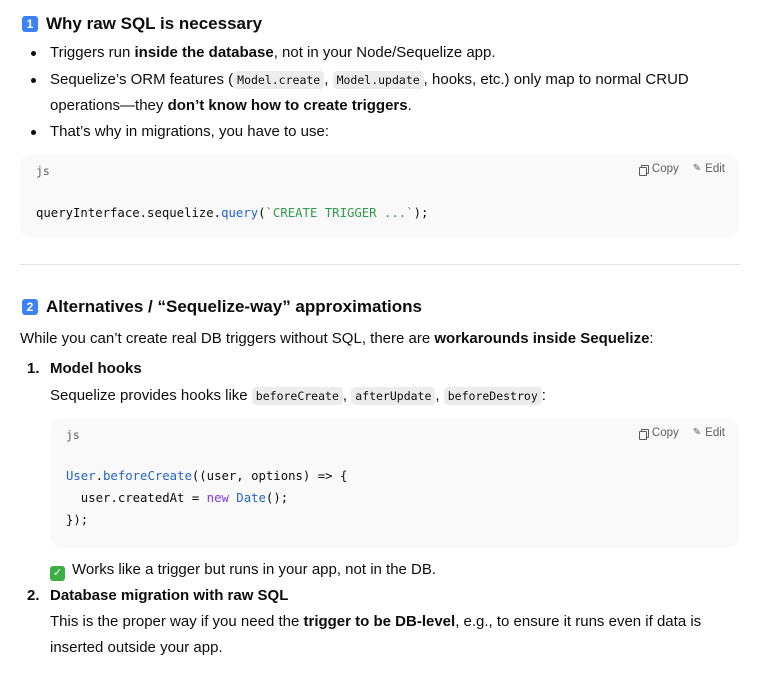 The height and width of the screenshot is (678, 780). I want to click on inline-code: afterUpdate, so click(393, 396).